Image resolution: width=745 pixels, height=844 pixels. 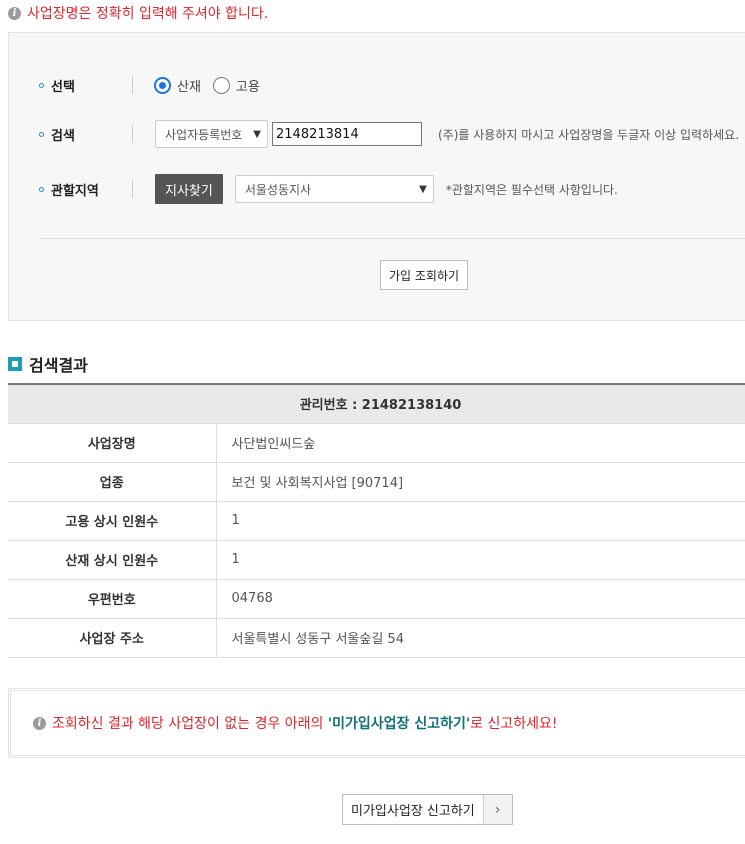 I want to click on results-title: 검색결과, so click(x=58, y=365).